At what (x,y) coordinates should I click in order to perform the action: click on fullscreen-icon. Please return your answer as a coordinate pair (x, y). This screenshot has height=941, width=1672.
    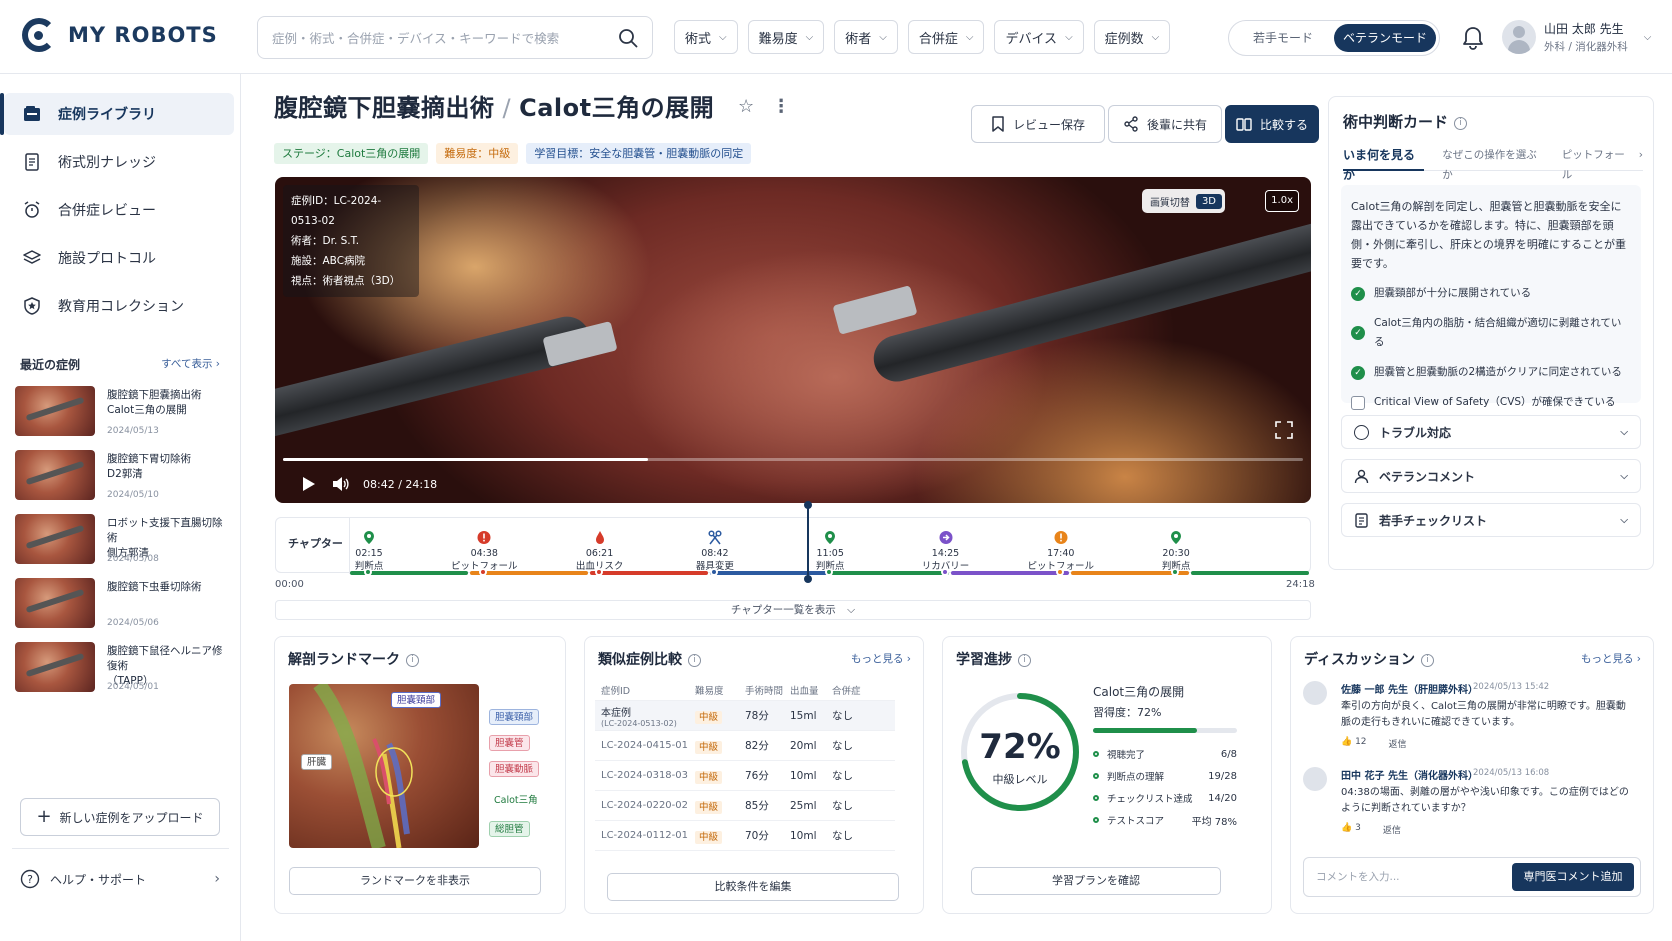
    Looking at the image, I should click on (1284, 430).